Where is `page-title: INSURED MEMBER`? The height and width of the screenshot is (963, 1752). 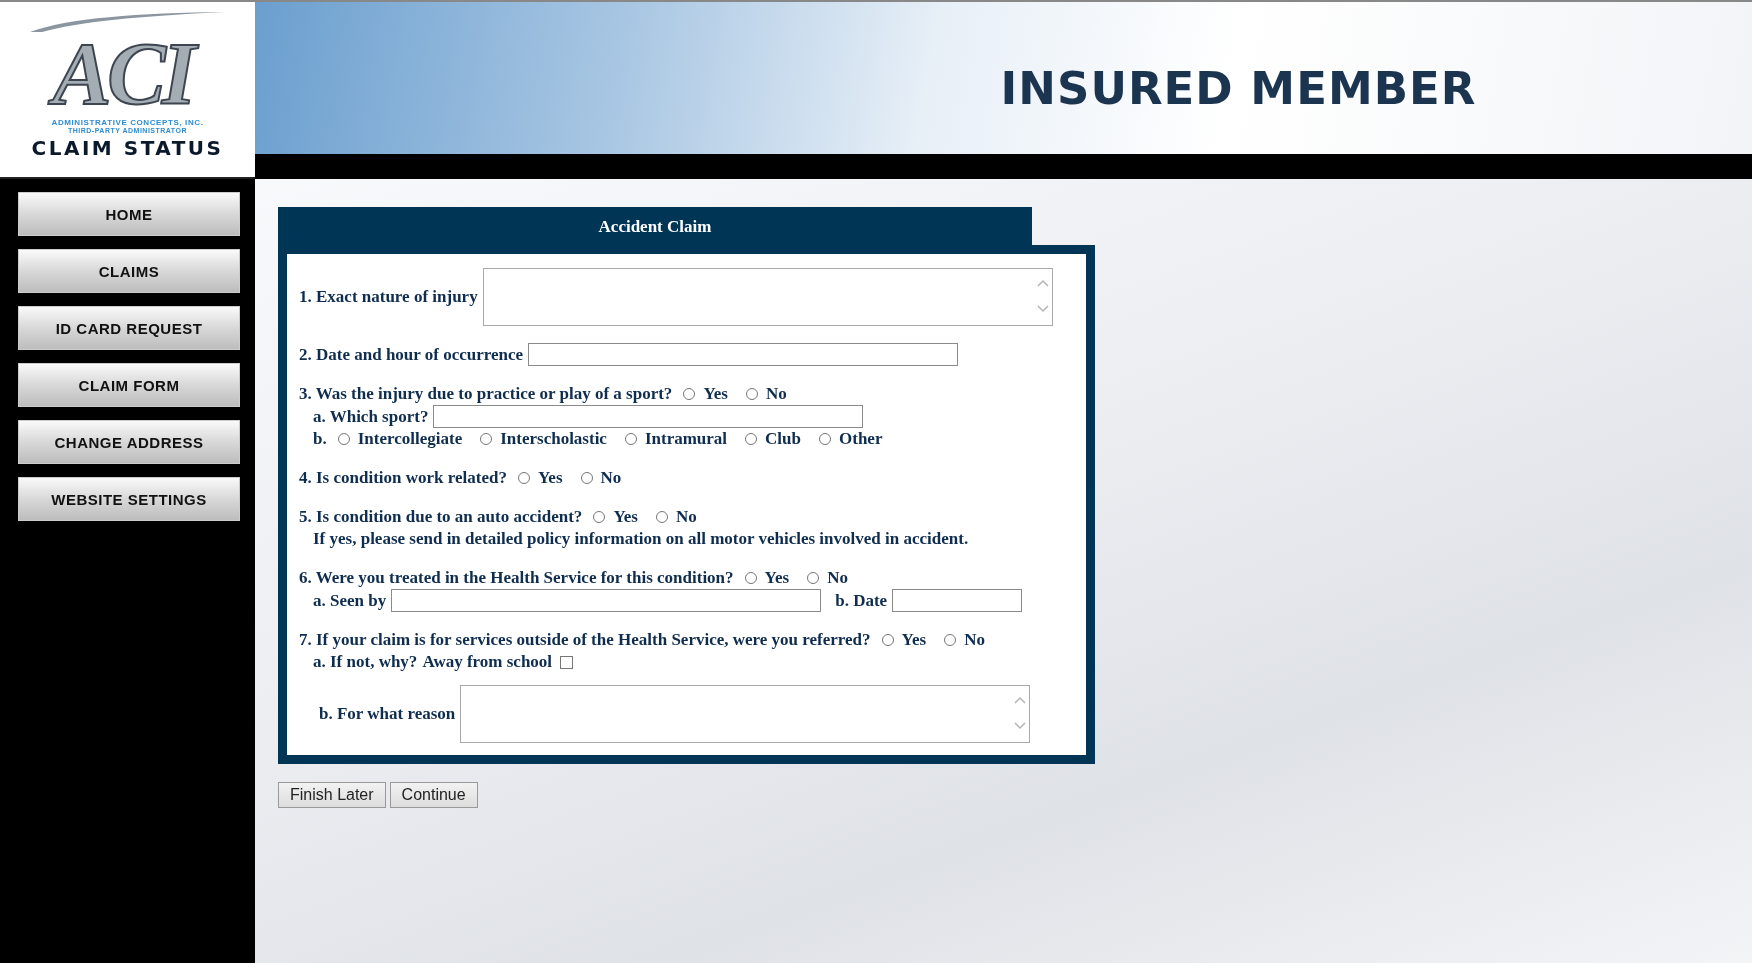 page-title: INSURED MEMBER is located at coordinates (1238, 88).